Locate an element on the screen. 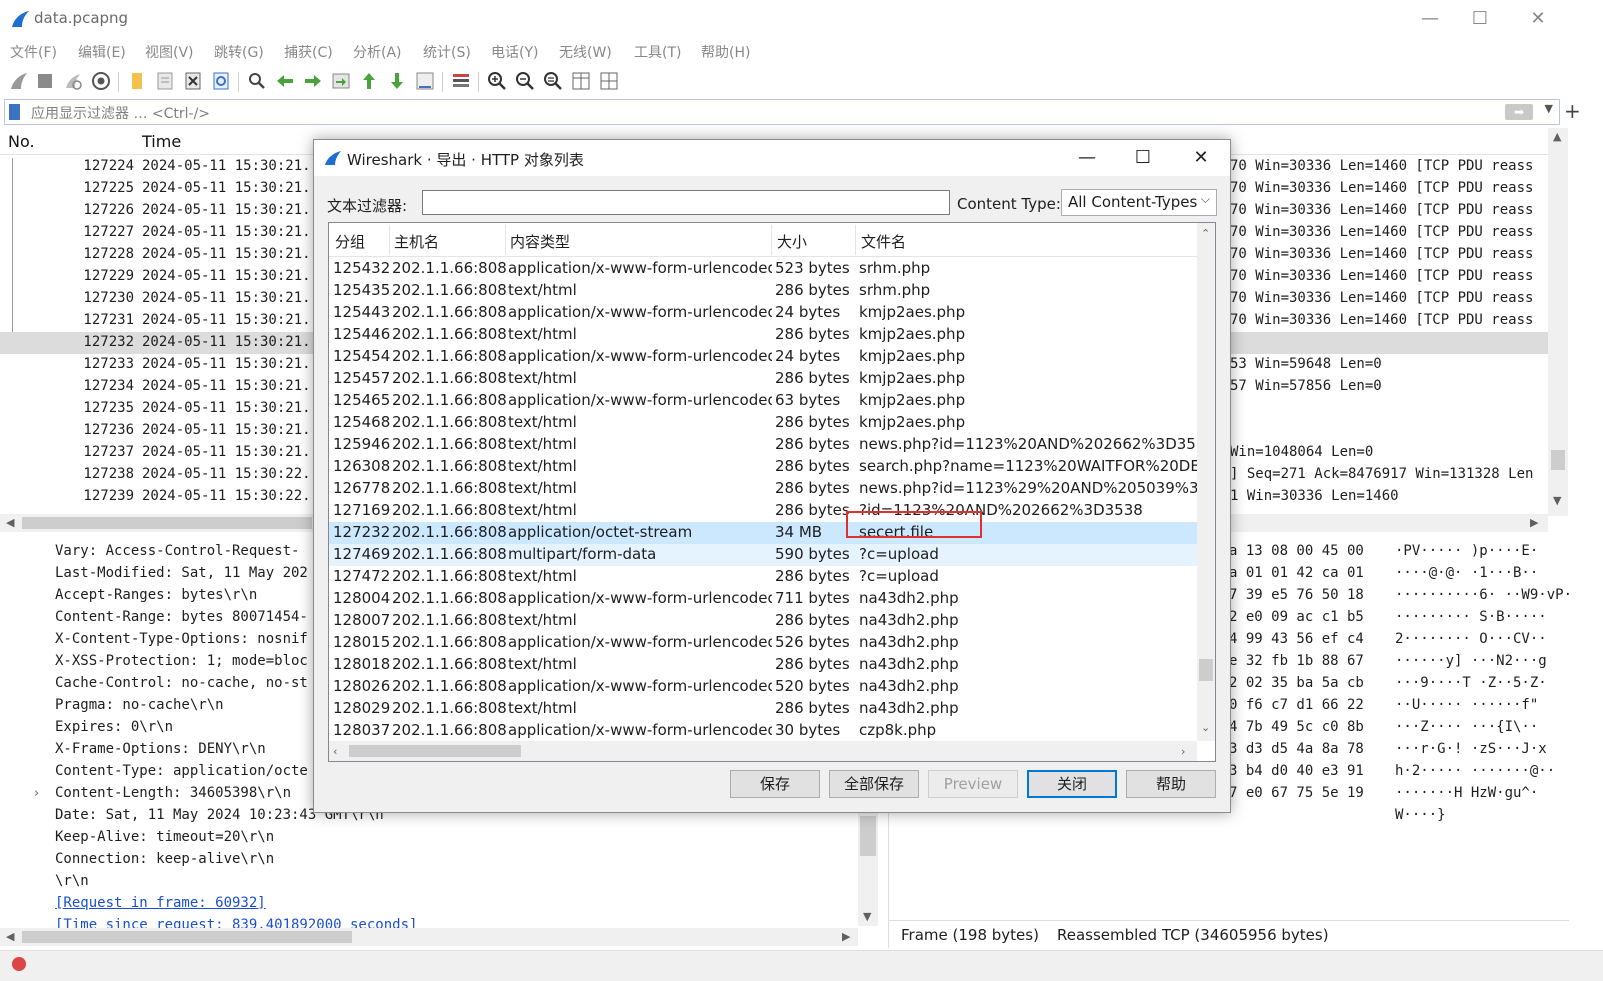 Image resolution: width=1603 pixels, height=981 pixels. maximize-button: ☐ is located at coordinates (1480, 19).